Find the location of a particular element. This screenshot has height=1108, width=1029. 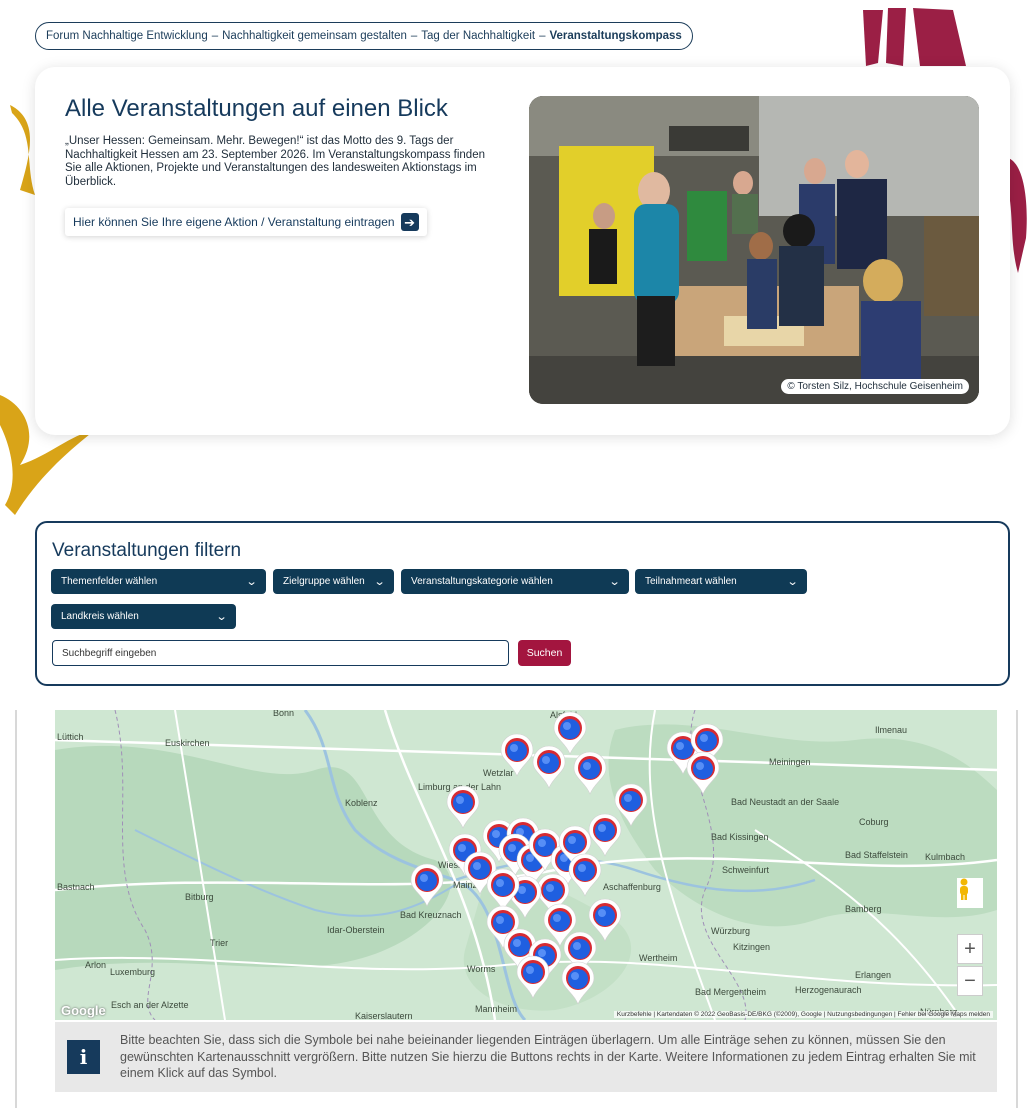

breadcrumb-current: Veranstaltungskompass is located at coordinates (615, 36).